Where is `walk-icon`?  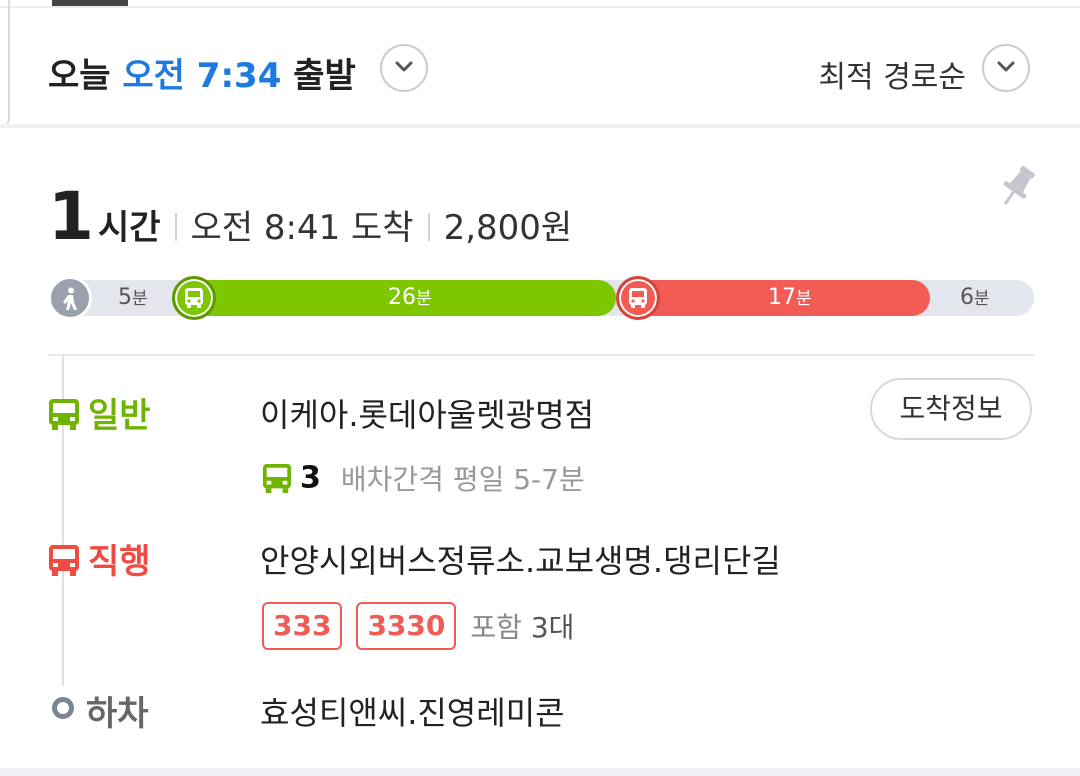
walk-icon is located at coordinates (70, 298).